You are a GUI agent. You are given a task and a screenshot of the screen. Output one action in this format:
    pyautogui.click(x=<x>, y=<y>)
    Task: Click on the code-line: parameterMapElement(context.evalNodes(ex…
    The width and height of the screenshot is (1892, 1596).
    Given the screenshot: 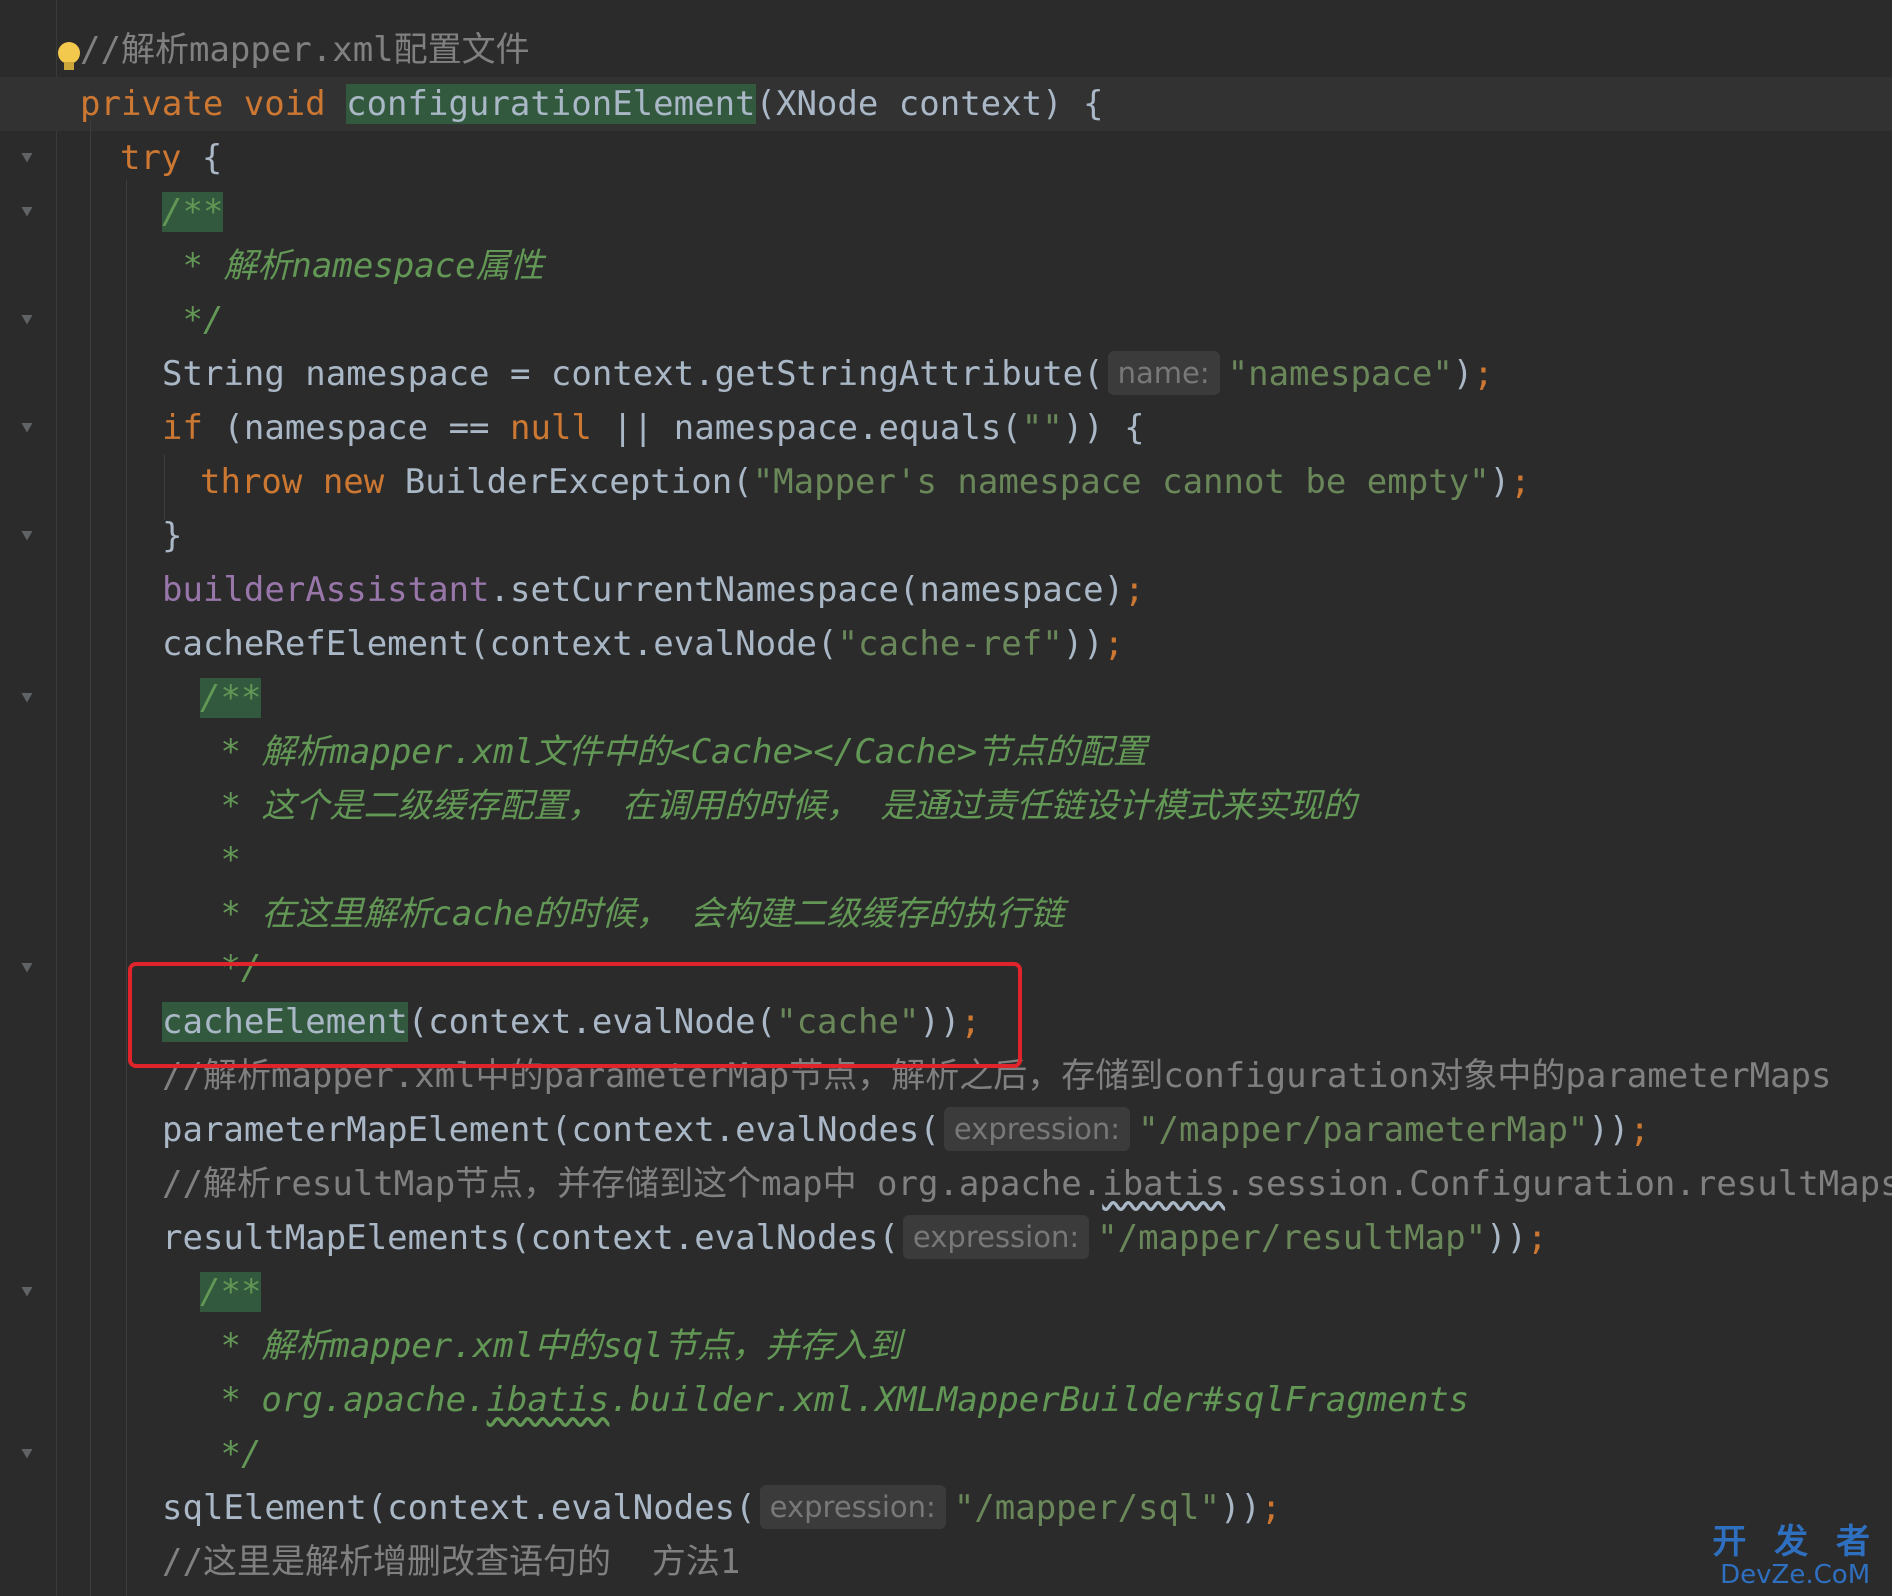 What is the action you would take?
    pyautogui.click(x=946, y=1130)
    